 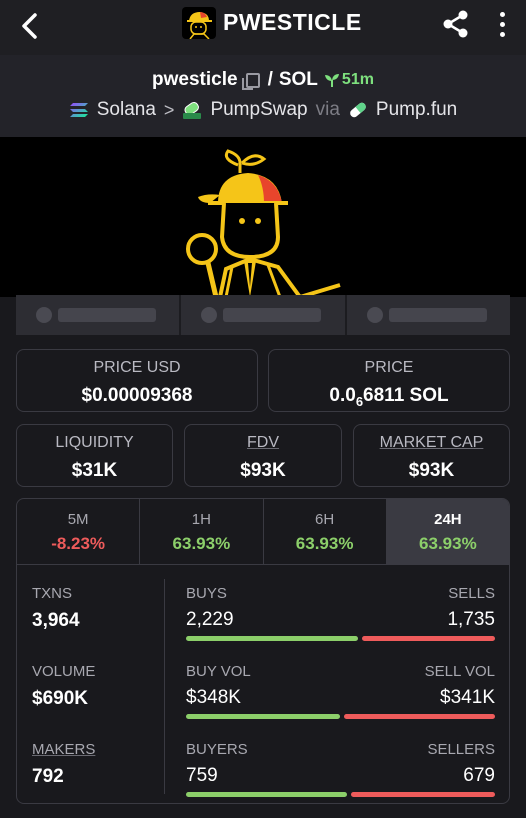 What do you see at coordinates (218, 671) in the screenshot?
I see `buy-vol-label: BUY VOL` at bounding box center [218, 671].